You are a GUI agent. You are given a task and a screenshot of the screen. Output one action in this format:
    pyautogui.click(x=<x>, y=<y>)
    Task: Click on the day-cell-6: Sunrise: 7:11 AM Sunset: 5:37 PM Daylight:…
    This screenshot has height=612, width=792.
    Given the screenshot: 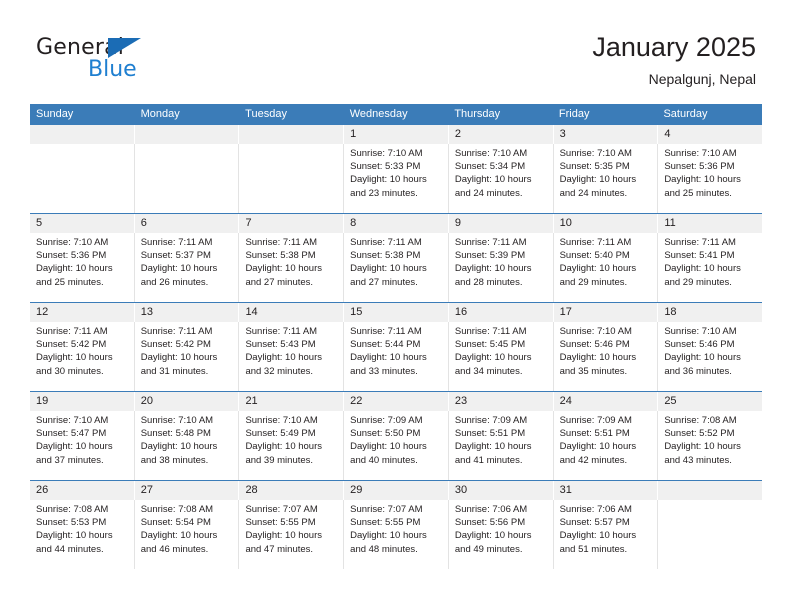 What is the action you would take?
    pyautogui.click(x=187, y=267)
    